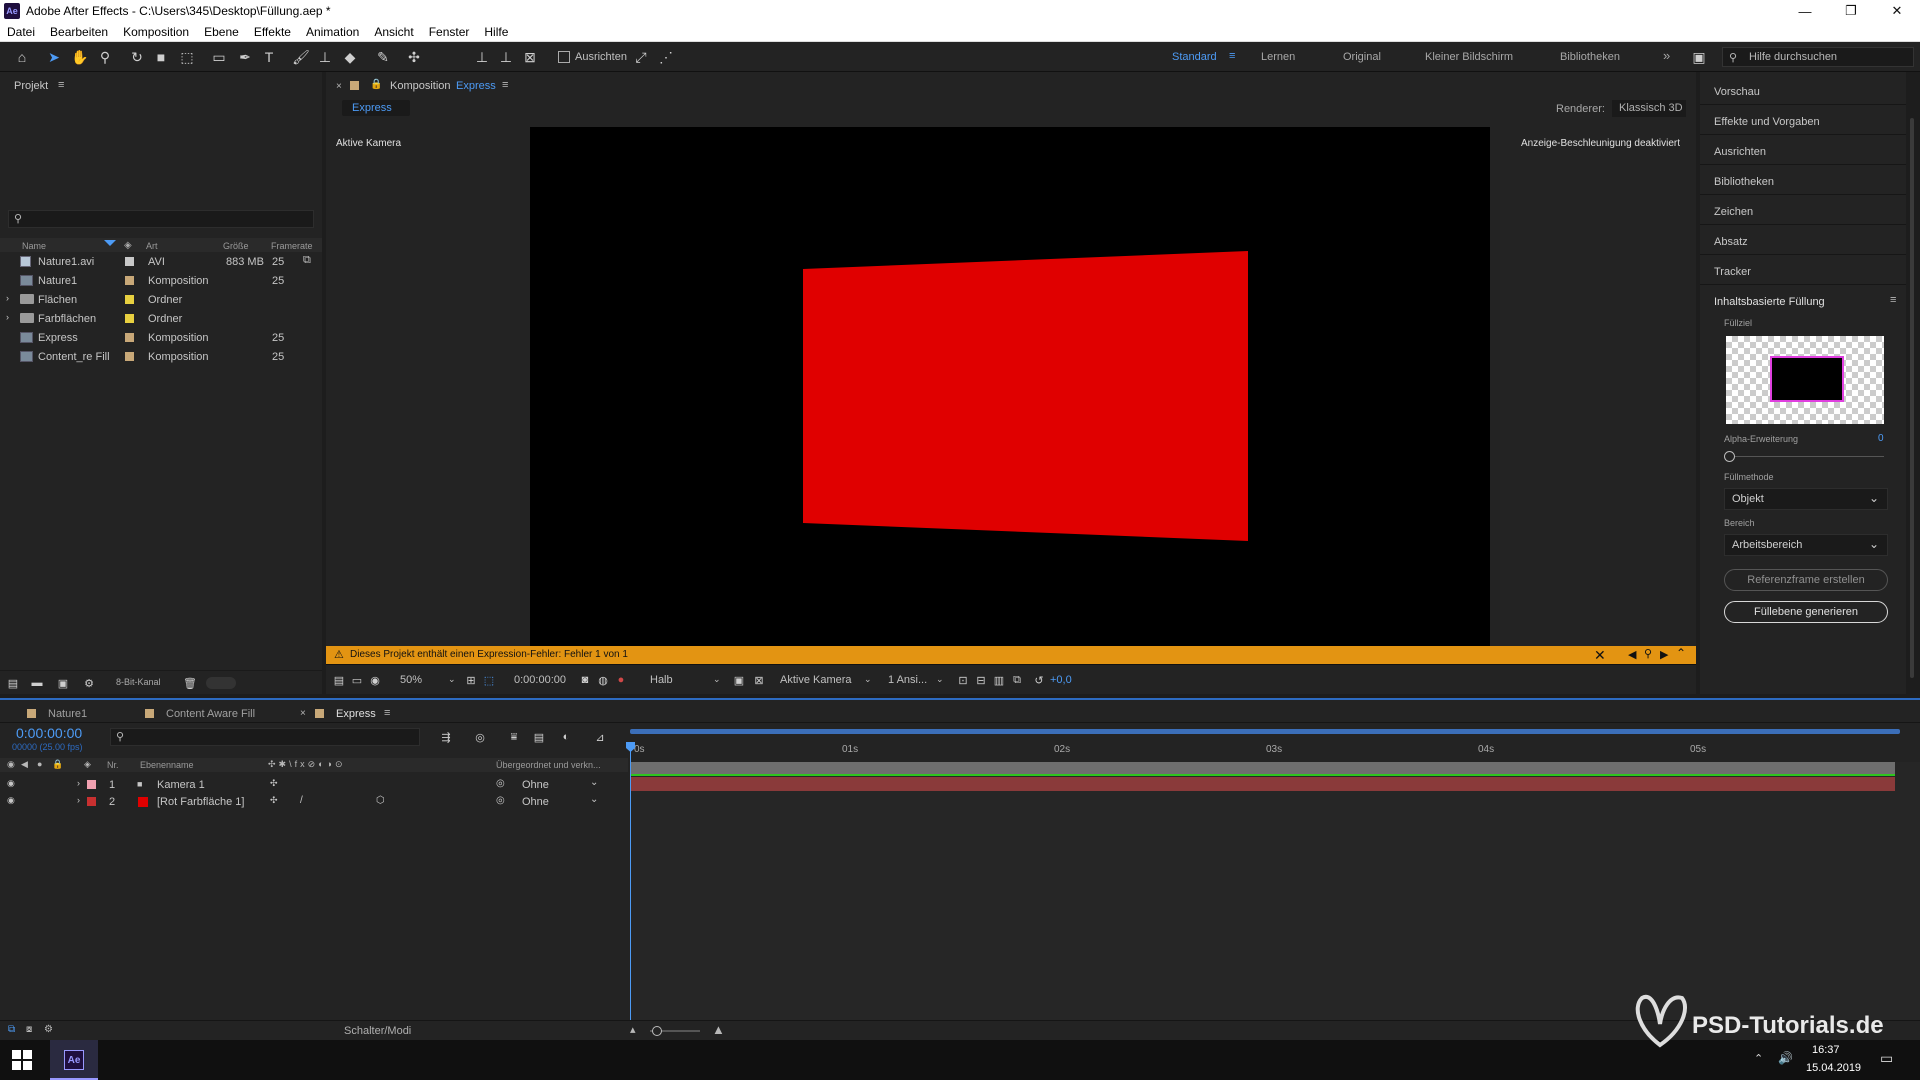 Image resolution: width=1920 pixels, height=1080 pixels. Describe the element at coordinates (67, 714) in the screenshot. I see `timeline-tab-nature1: Nature1` at that location.